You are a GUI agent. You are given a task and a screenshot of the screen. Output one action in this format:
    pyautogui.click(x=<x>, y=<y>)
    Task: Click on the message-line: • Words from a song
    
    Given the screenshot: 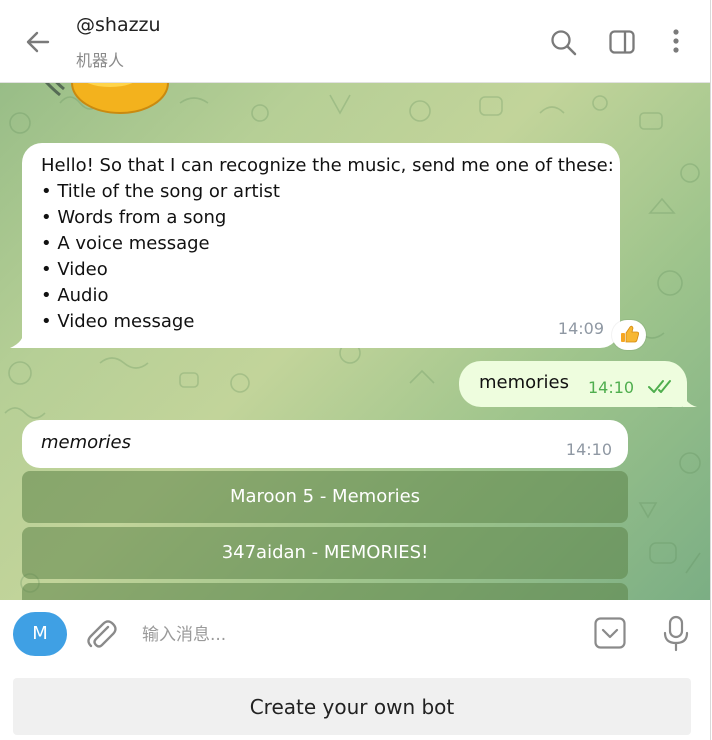 What is the action you would take?
    pyautogui.click(x=134, y=217)
    